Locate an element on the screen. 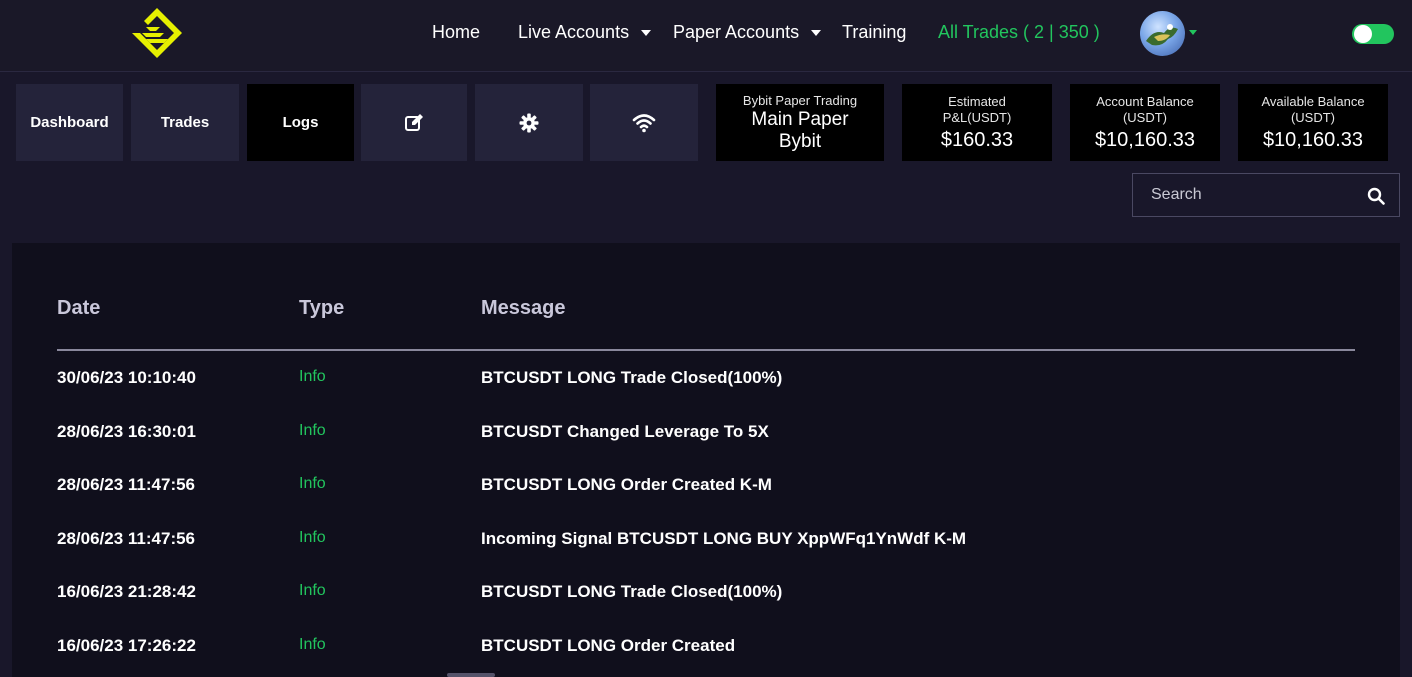  connection-button is located at coordinates (644, 122).